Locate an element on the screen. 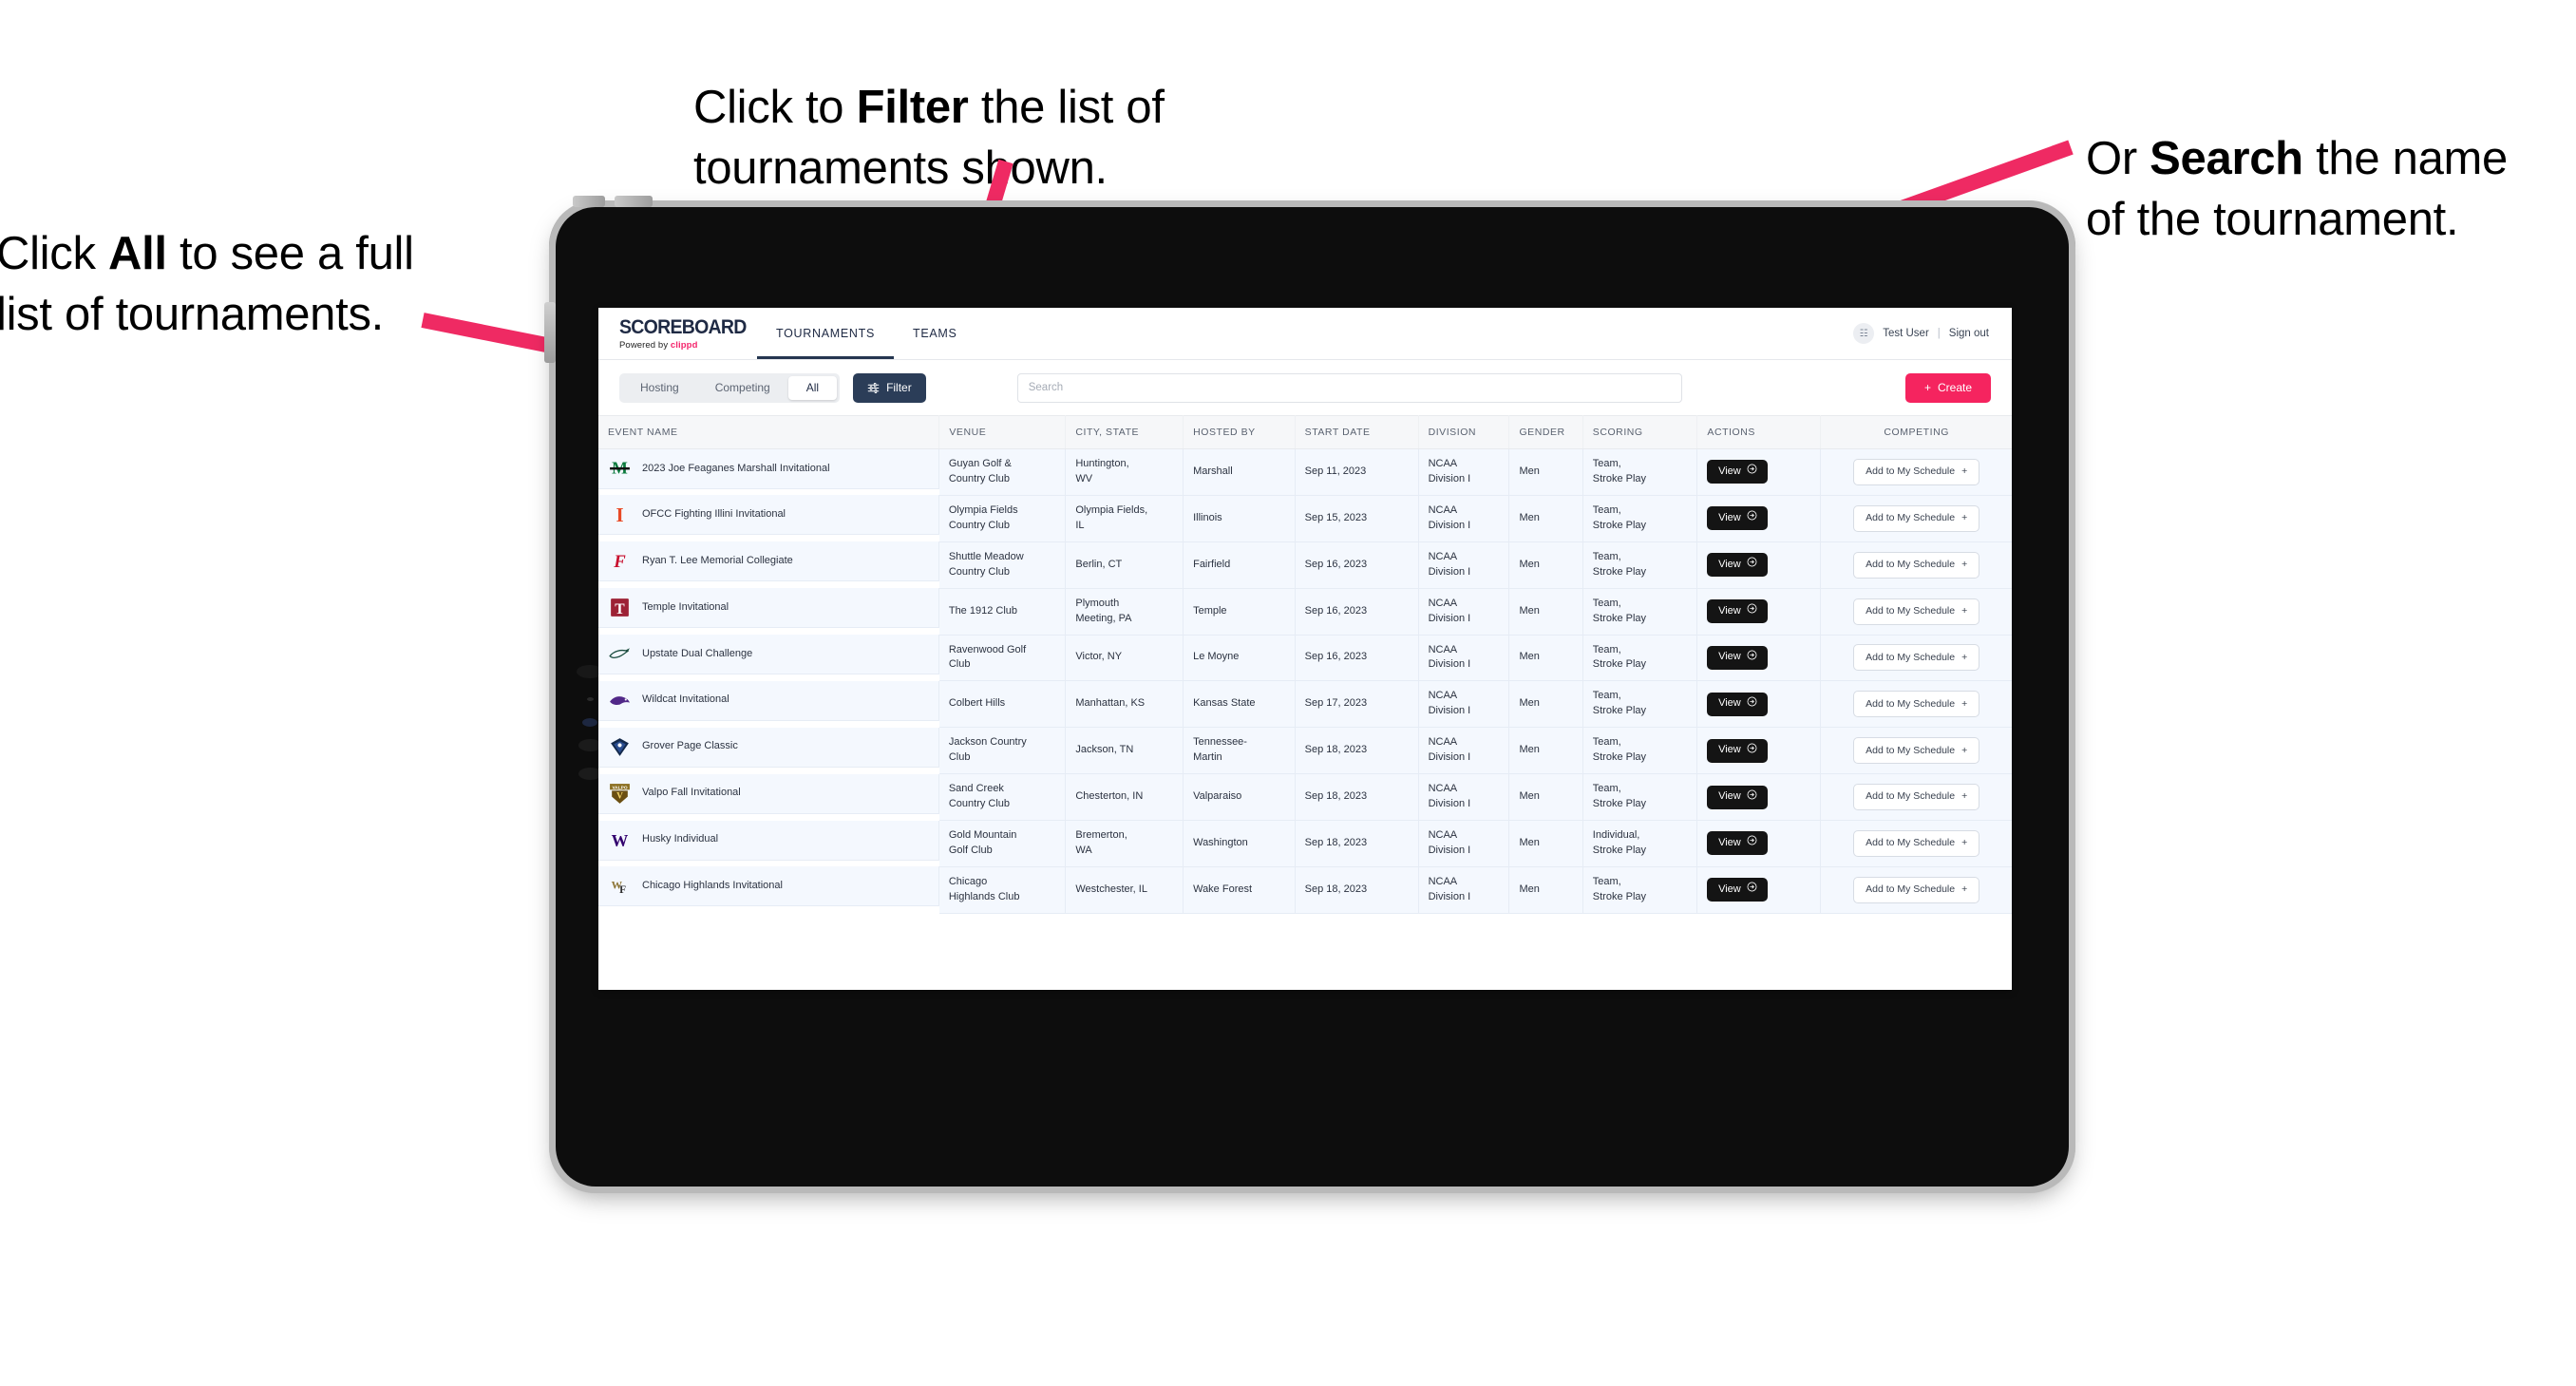  nav-tab-tournaments: TOURNAMENTS is located at coordinates (826, 333).